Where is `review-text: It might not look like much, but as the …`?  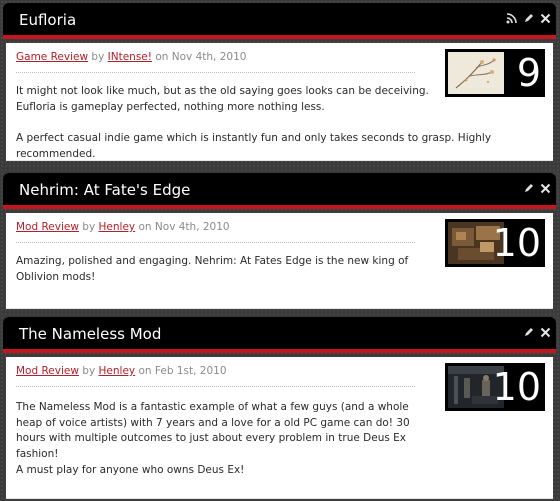
review-text: It might not look like much, but as the … is located at coordinates (222, 99).